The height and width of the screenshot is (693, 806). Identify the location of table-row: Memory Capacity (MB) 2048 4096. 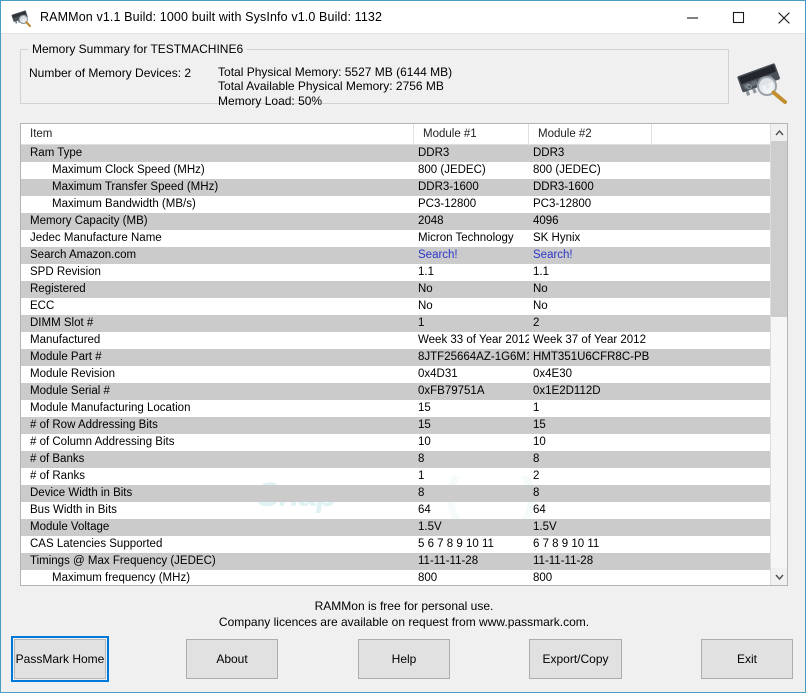
(395, 221).